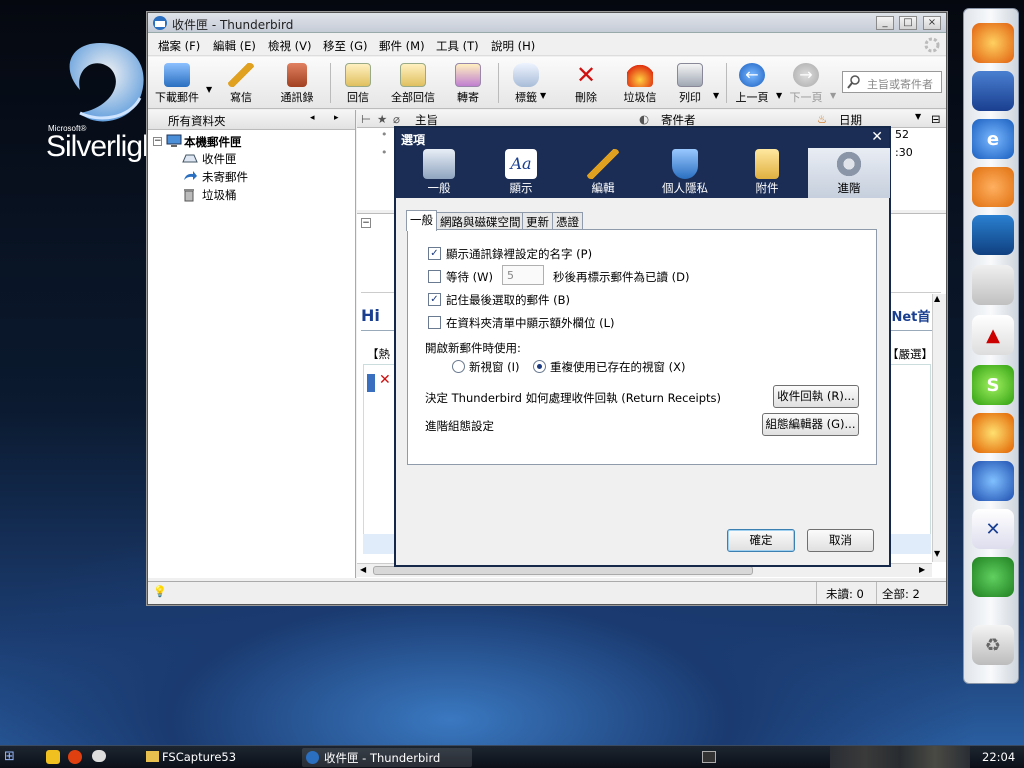 The image size is (1024, 768). What do you see at coordinates (993, 385) in the screenshot?
I see `skype-icon: S` at bounding box center [993, 385].